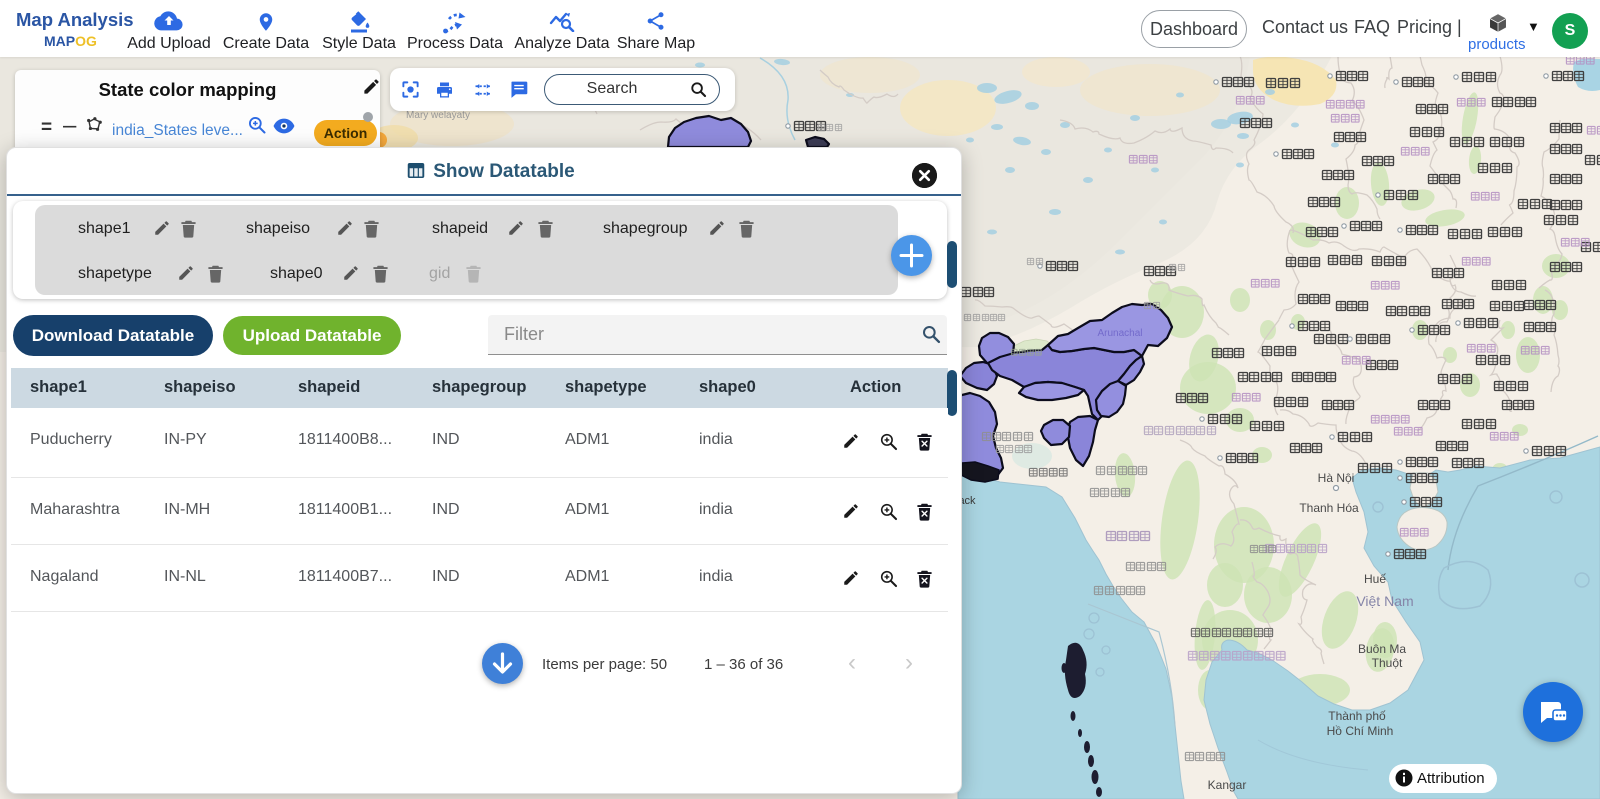 The height and width of the screenshot is (799, 1600). Describe the element at coordinates (1360, 731) in the screenshot. I see `svg-text: Hồ Chí Minh` at that location.